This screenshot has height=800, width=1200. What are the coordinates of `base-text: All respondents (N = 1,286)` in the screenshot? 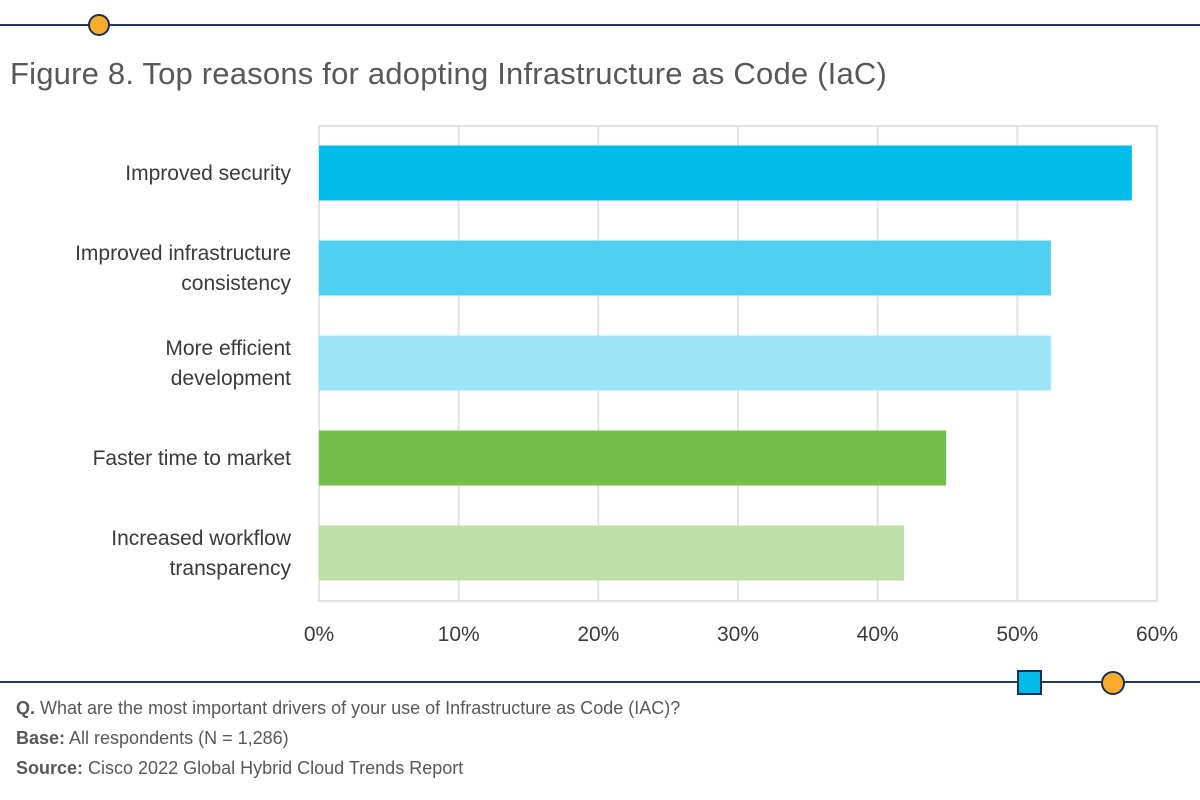 It's located at (177, 738).